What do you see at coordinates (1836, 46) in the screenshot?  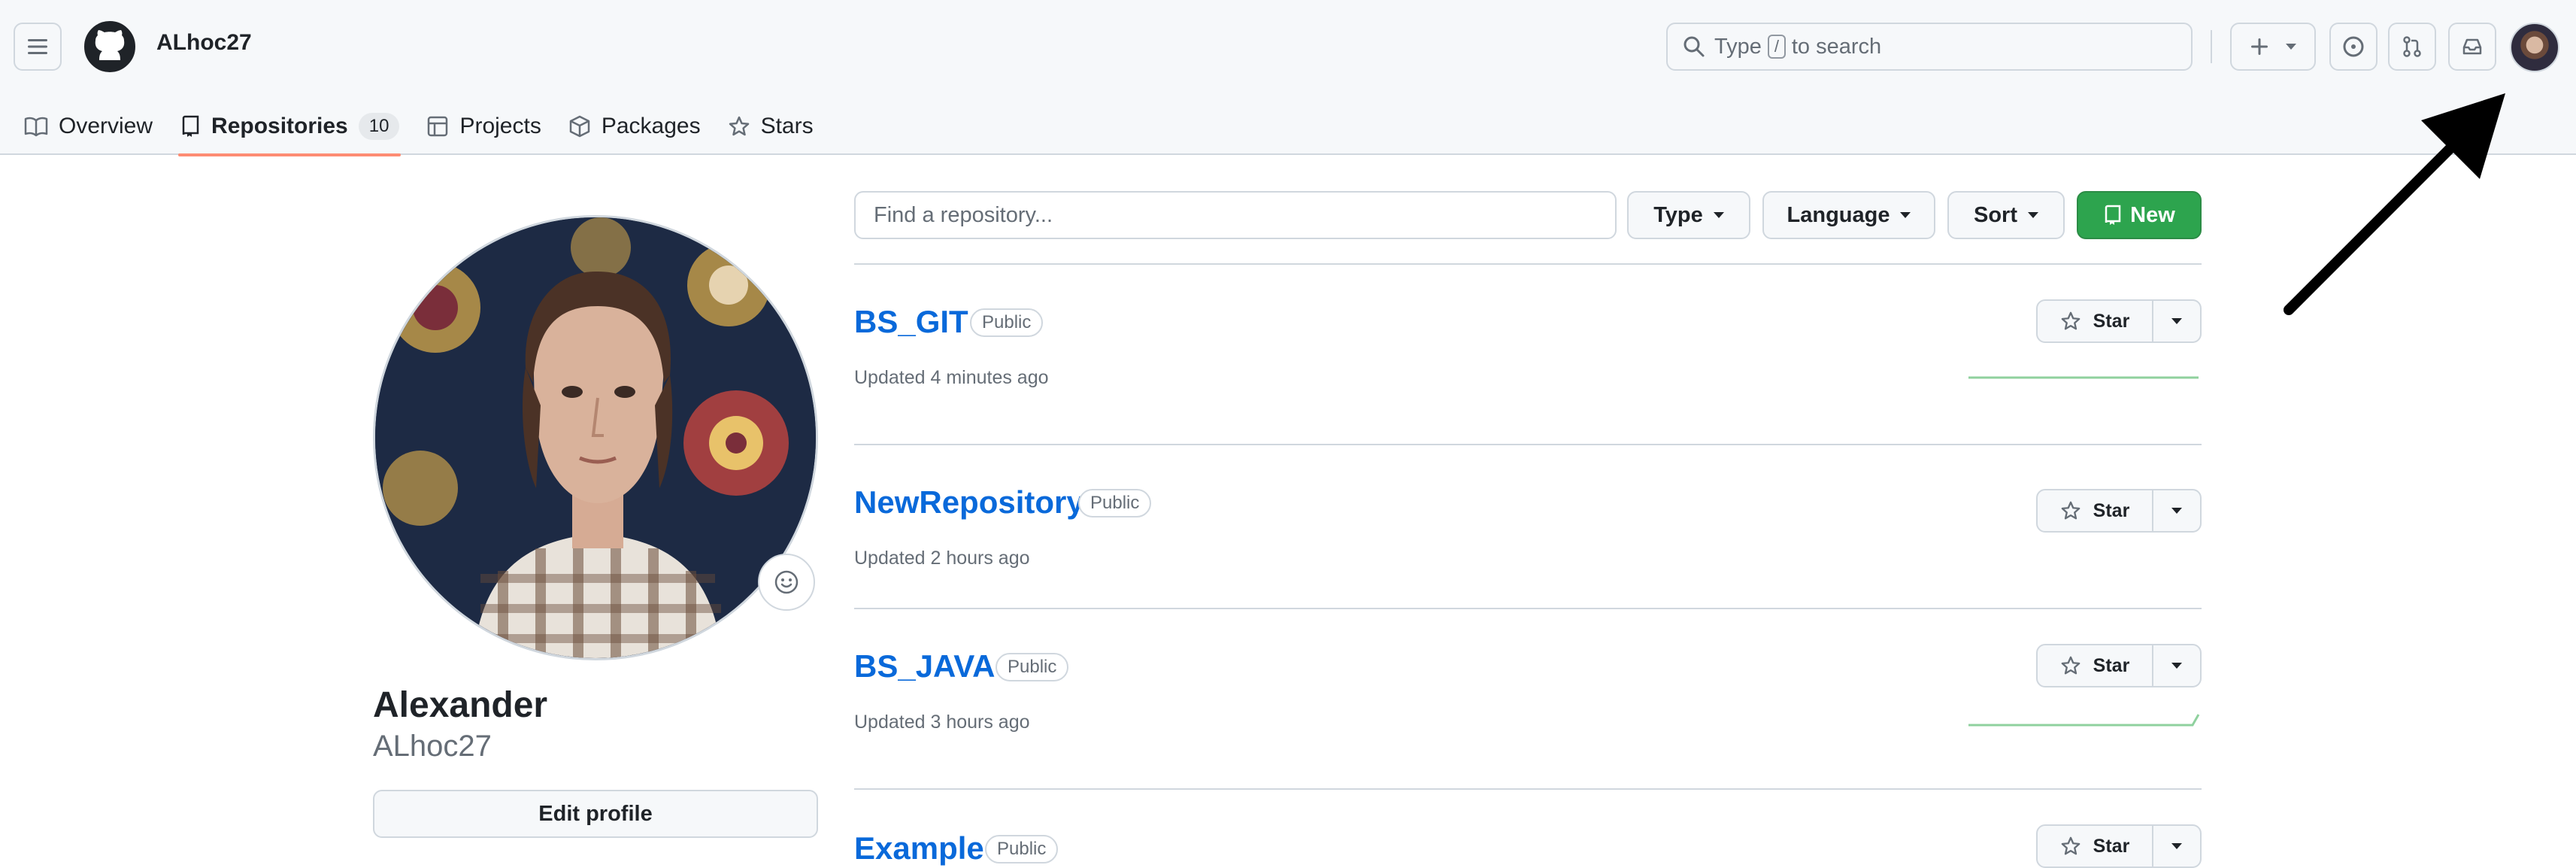 I see `search-suffix: to search` at bounding box center [1836, 46].